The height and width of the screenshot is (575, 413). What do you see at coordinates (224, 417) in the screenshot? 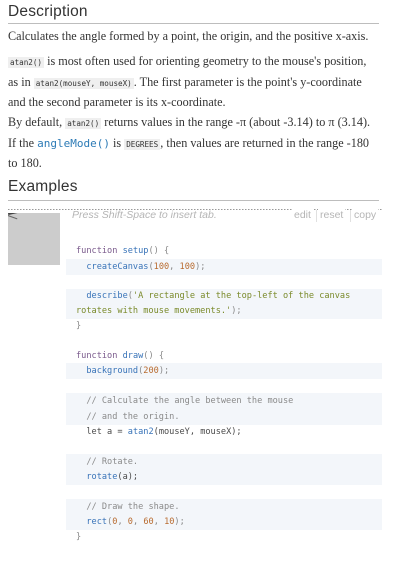
I see `code-line: // and the origin.` at bounding box center [224, 417].